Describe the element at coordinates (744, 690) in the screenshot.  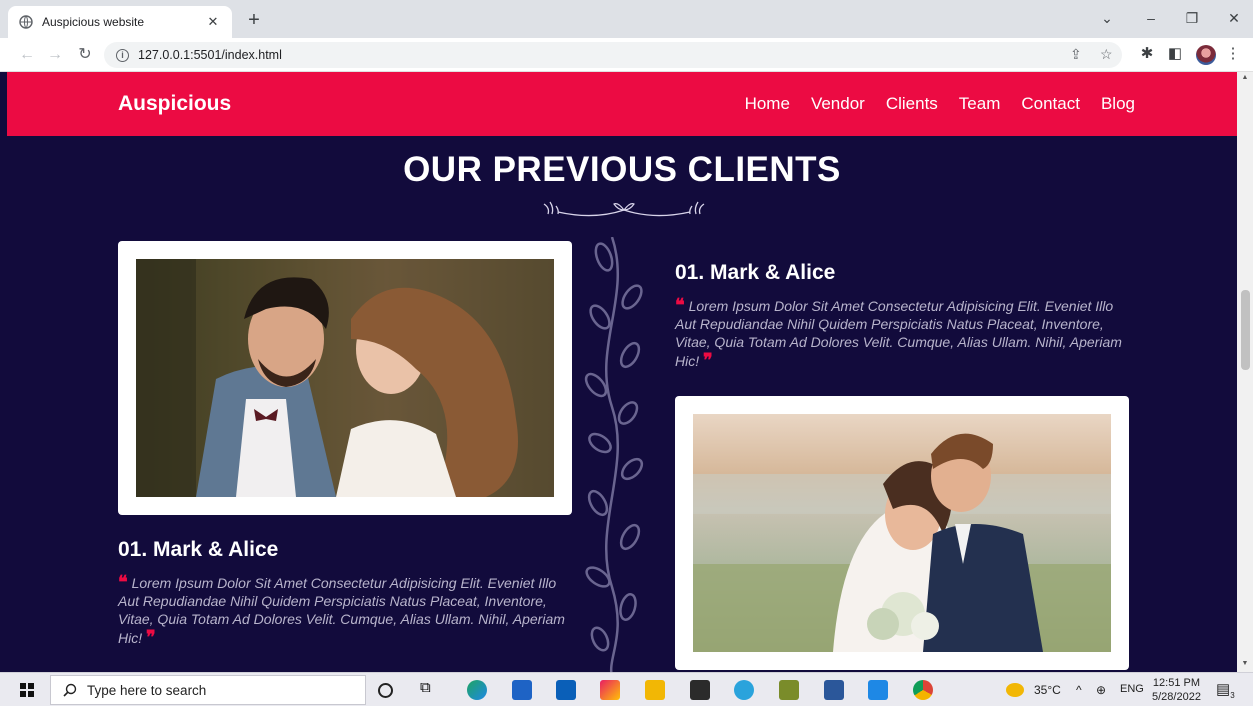
I see `telegram-icon` at that location.